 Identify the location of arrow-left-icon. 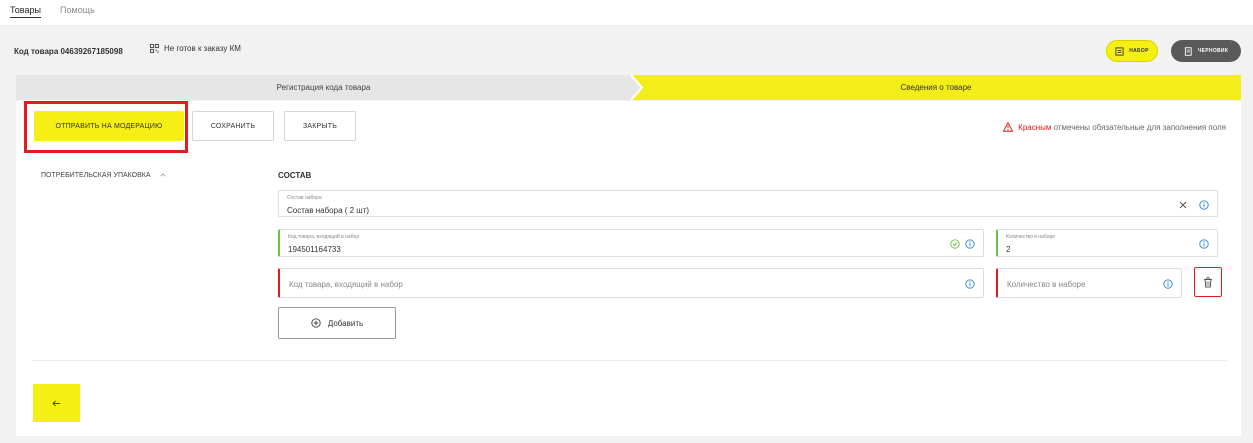
(56, 403).